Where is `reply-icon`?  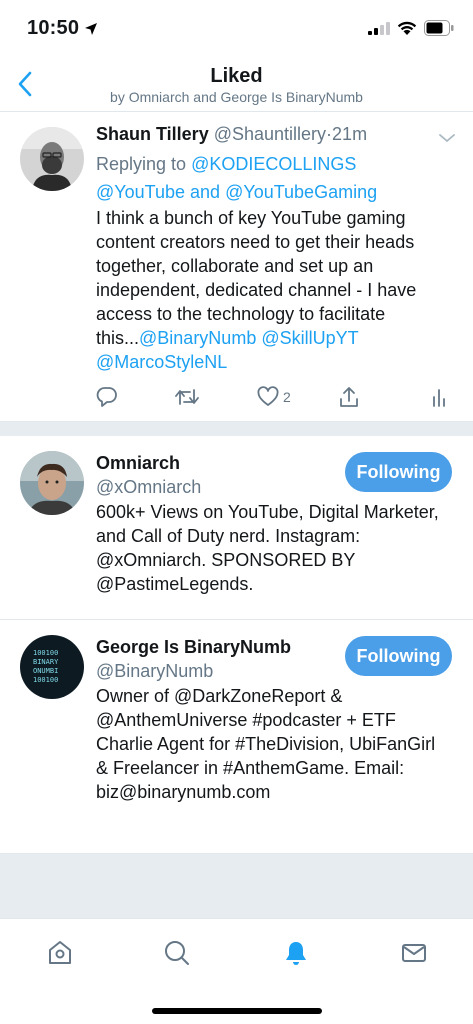
reply-icon is located at coordinates (106, 397).